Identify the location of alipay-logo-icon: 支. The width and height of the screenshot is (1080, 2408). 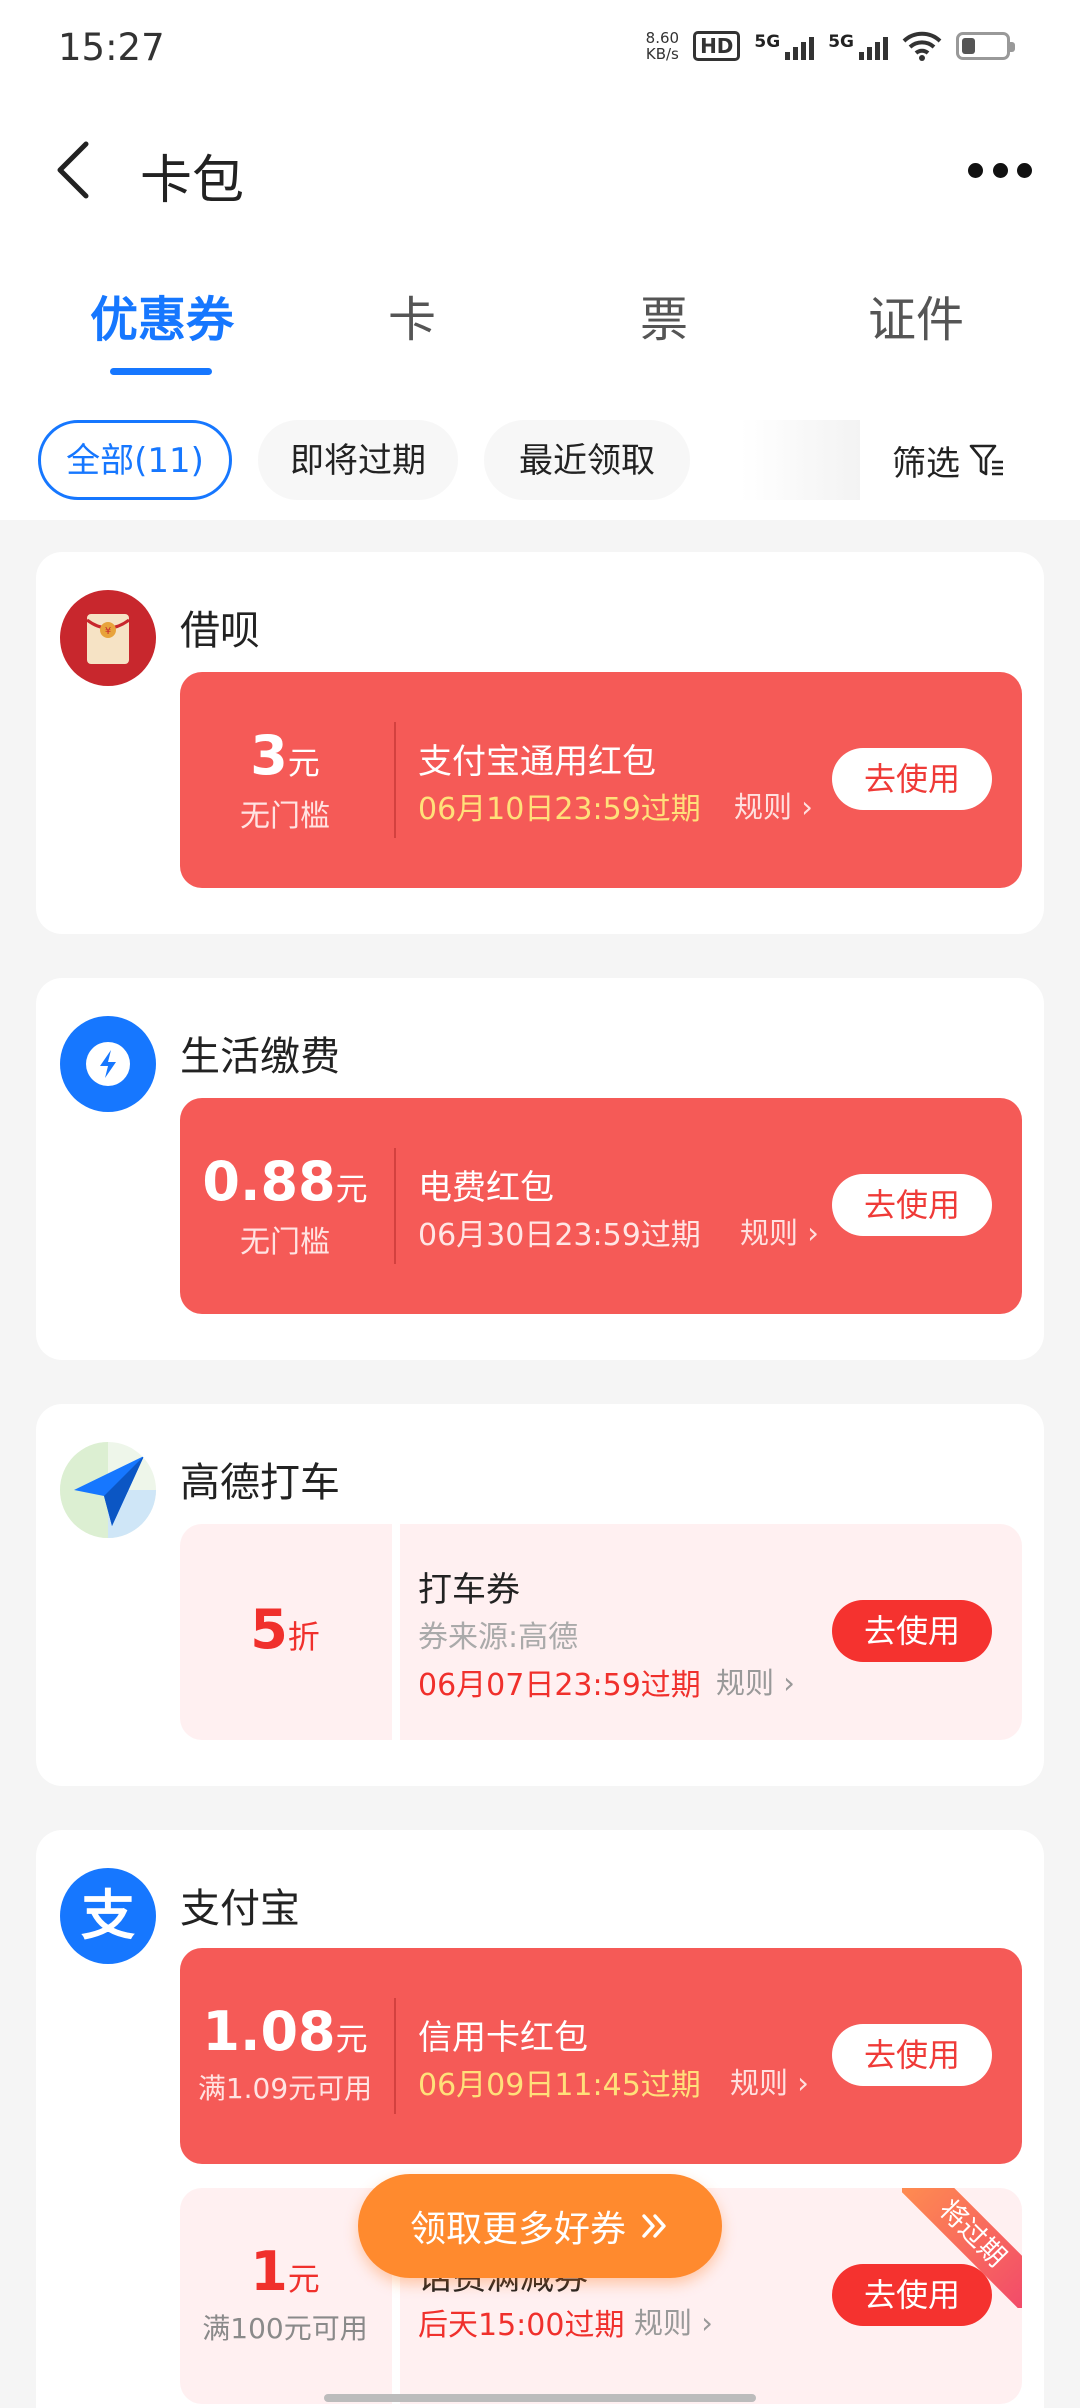
(108, 1916).